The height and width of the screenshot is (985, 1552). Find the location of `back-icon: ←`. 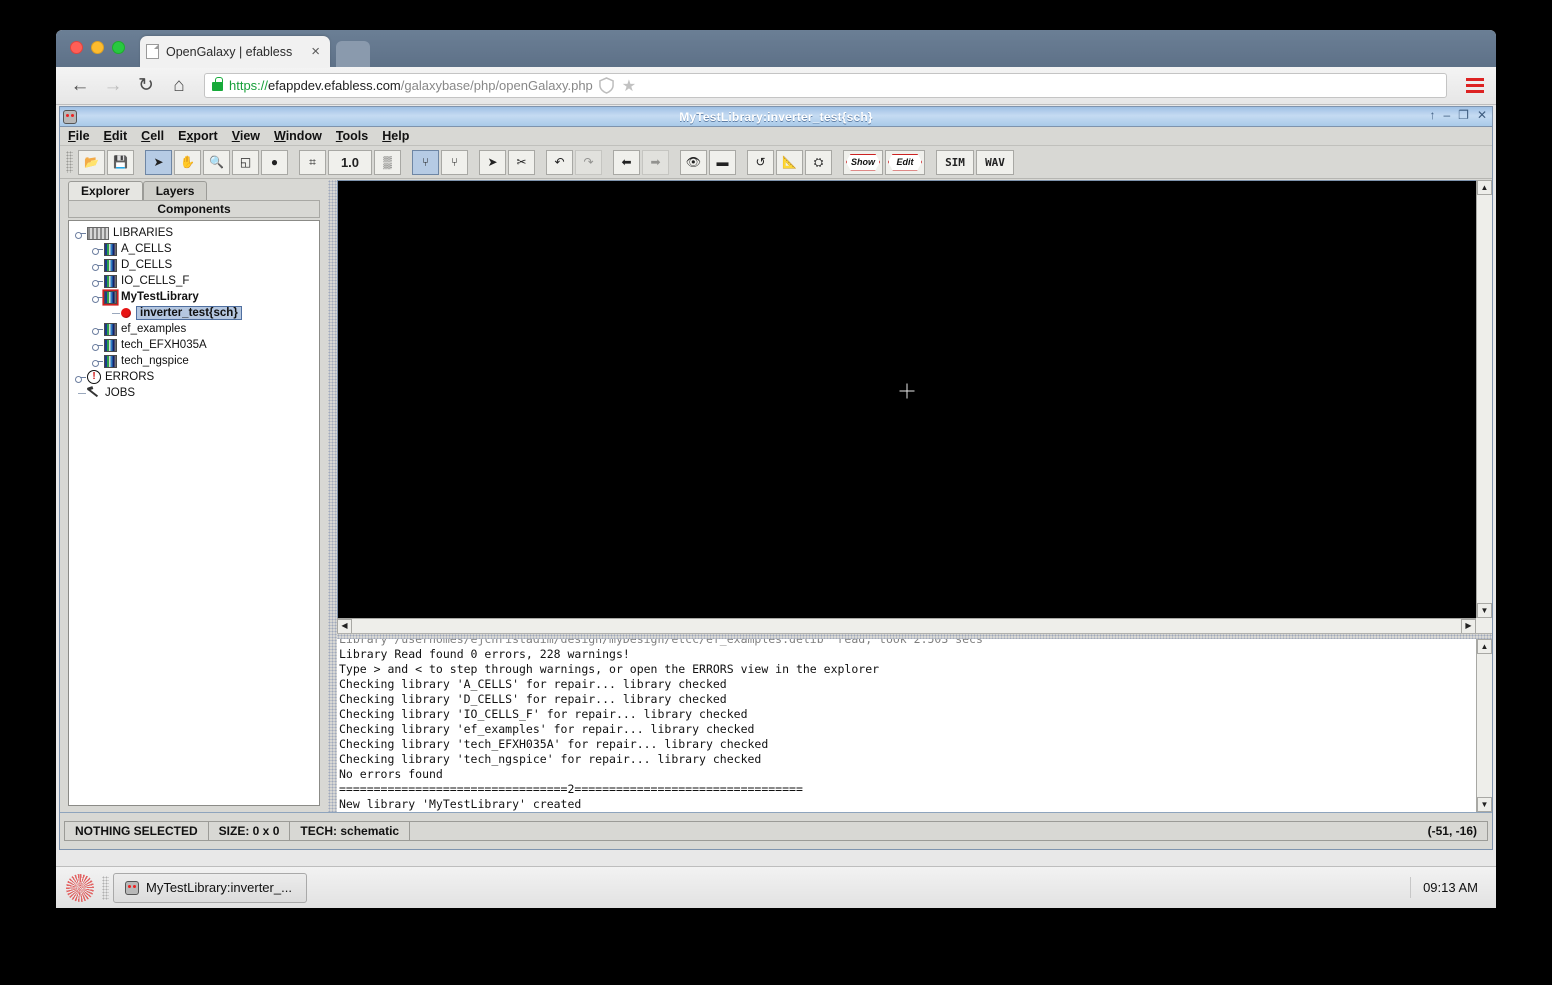

back-icon: ← is located at coordinates (80, 85).